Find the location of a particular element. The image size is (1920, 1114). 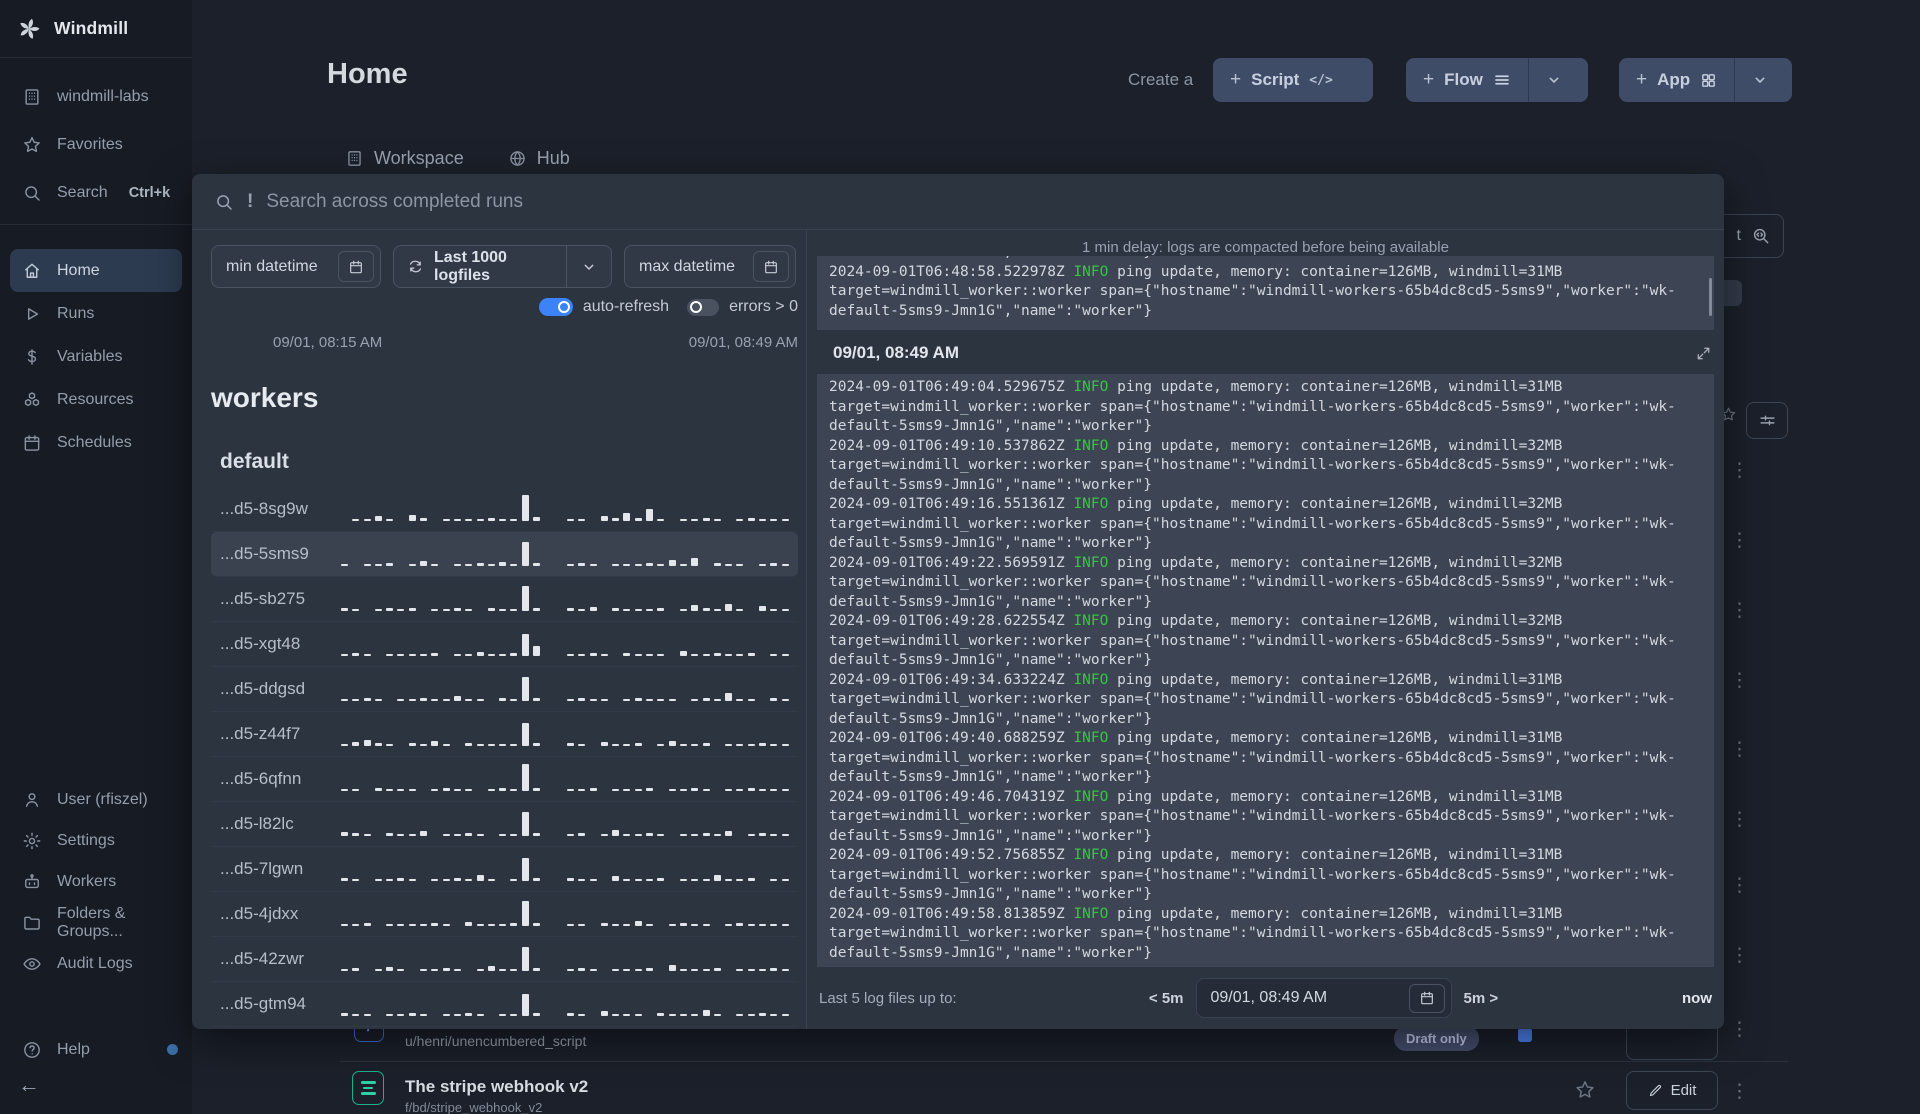

sidebar-item-help: Help is located at coordinates (96, 1049).